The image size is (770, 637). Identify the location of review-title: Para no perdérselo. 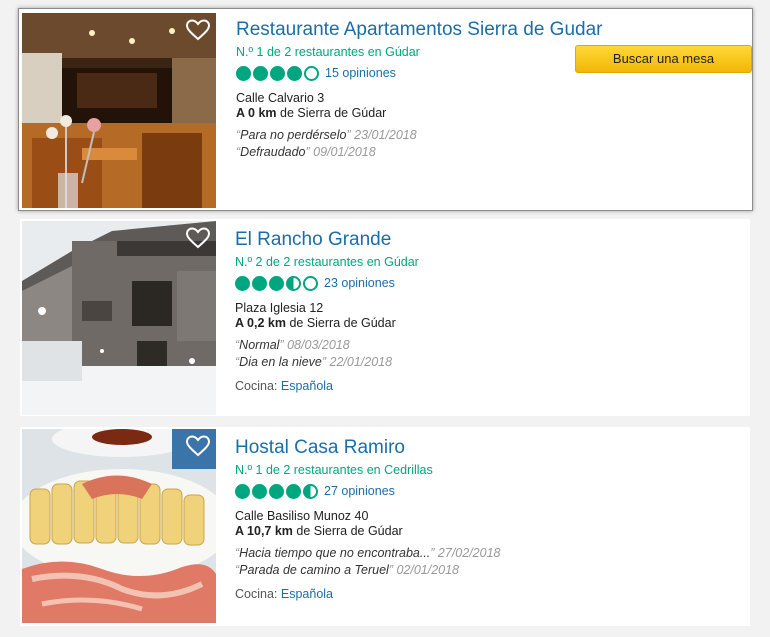
(293, 135).